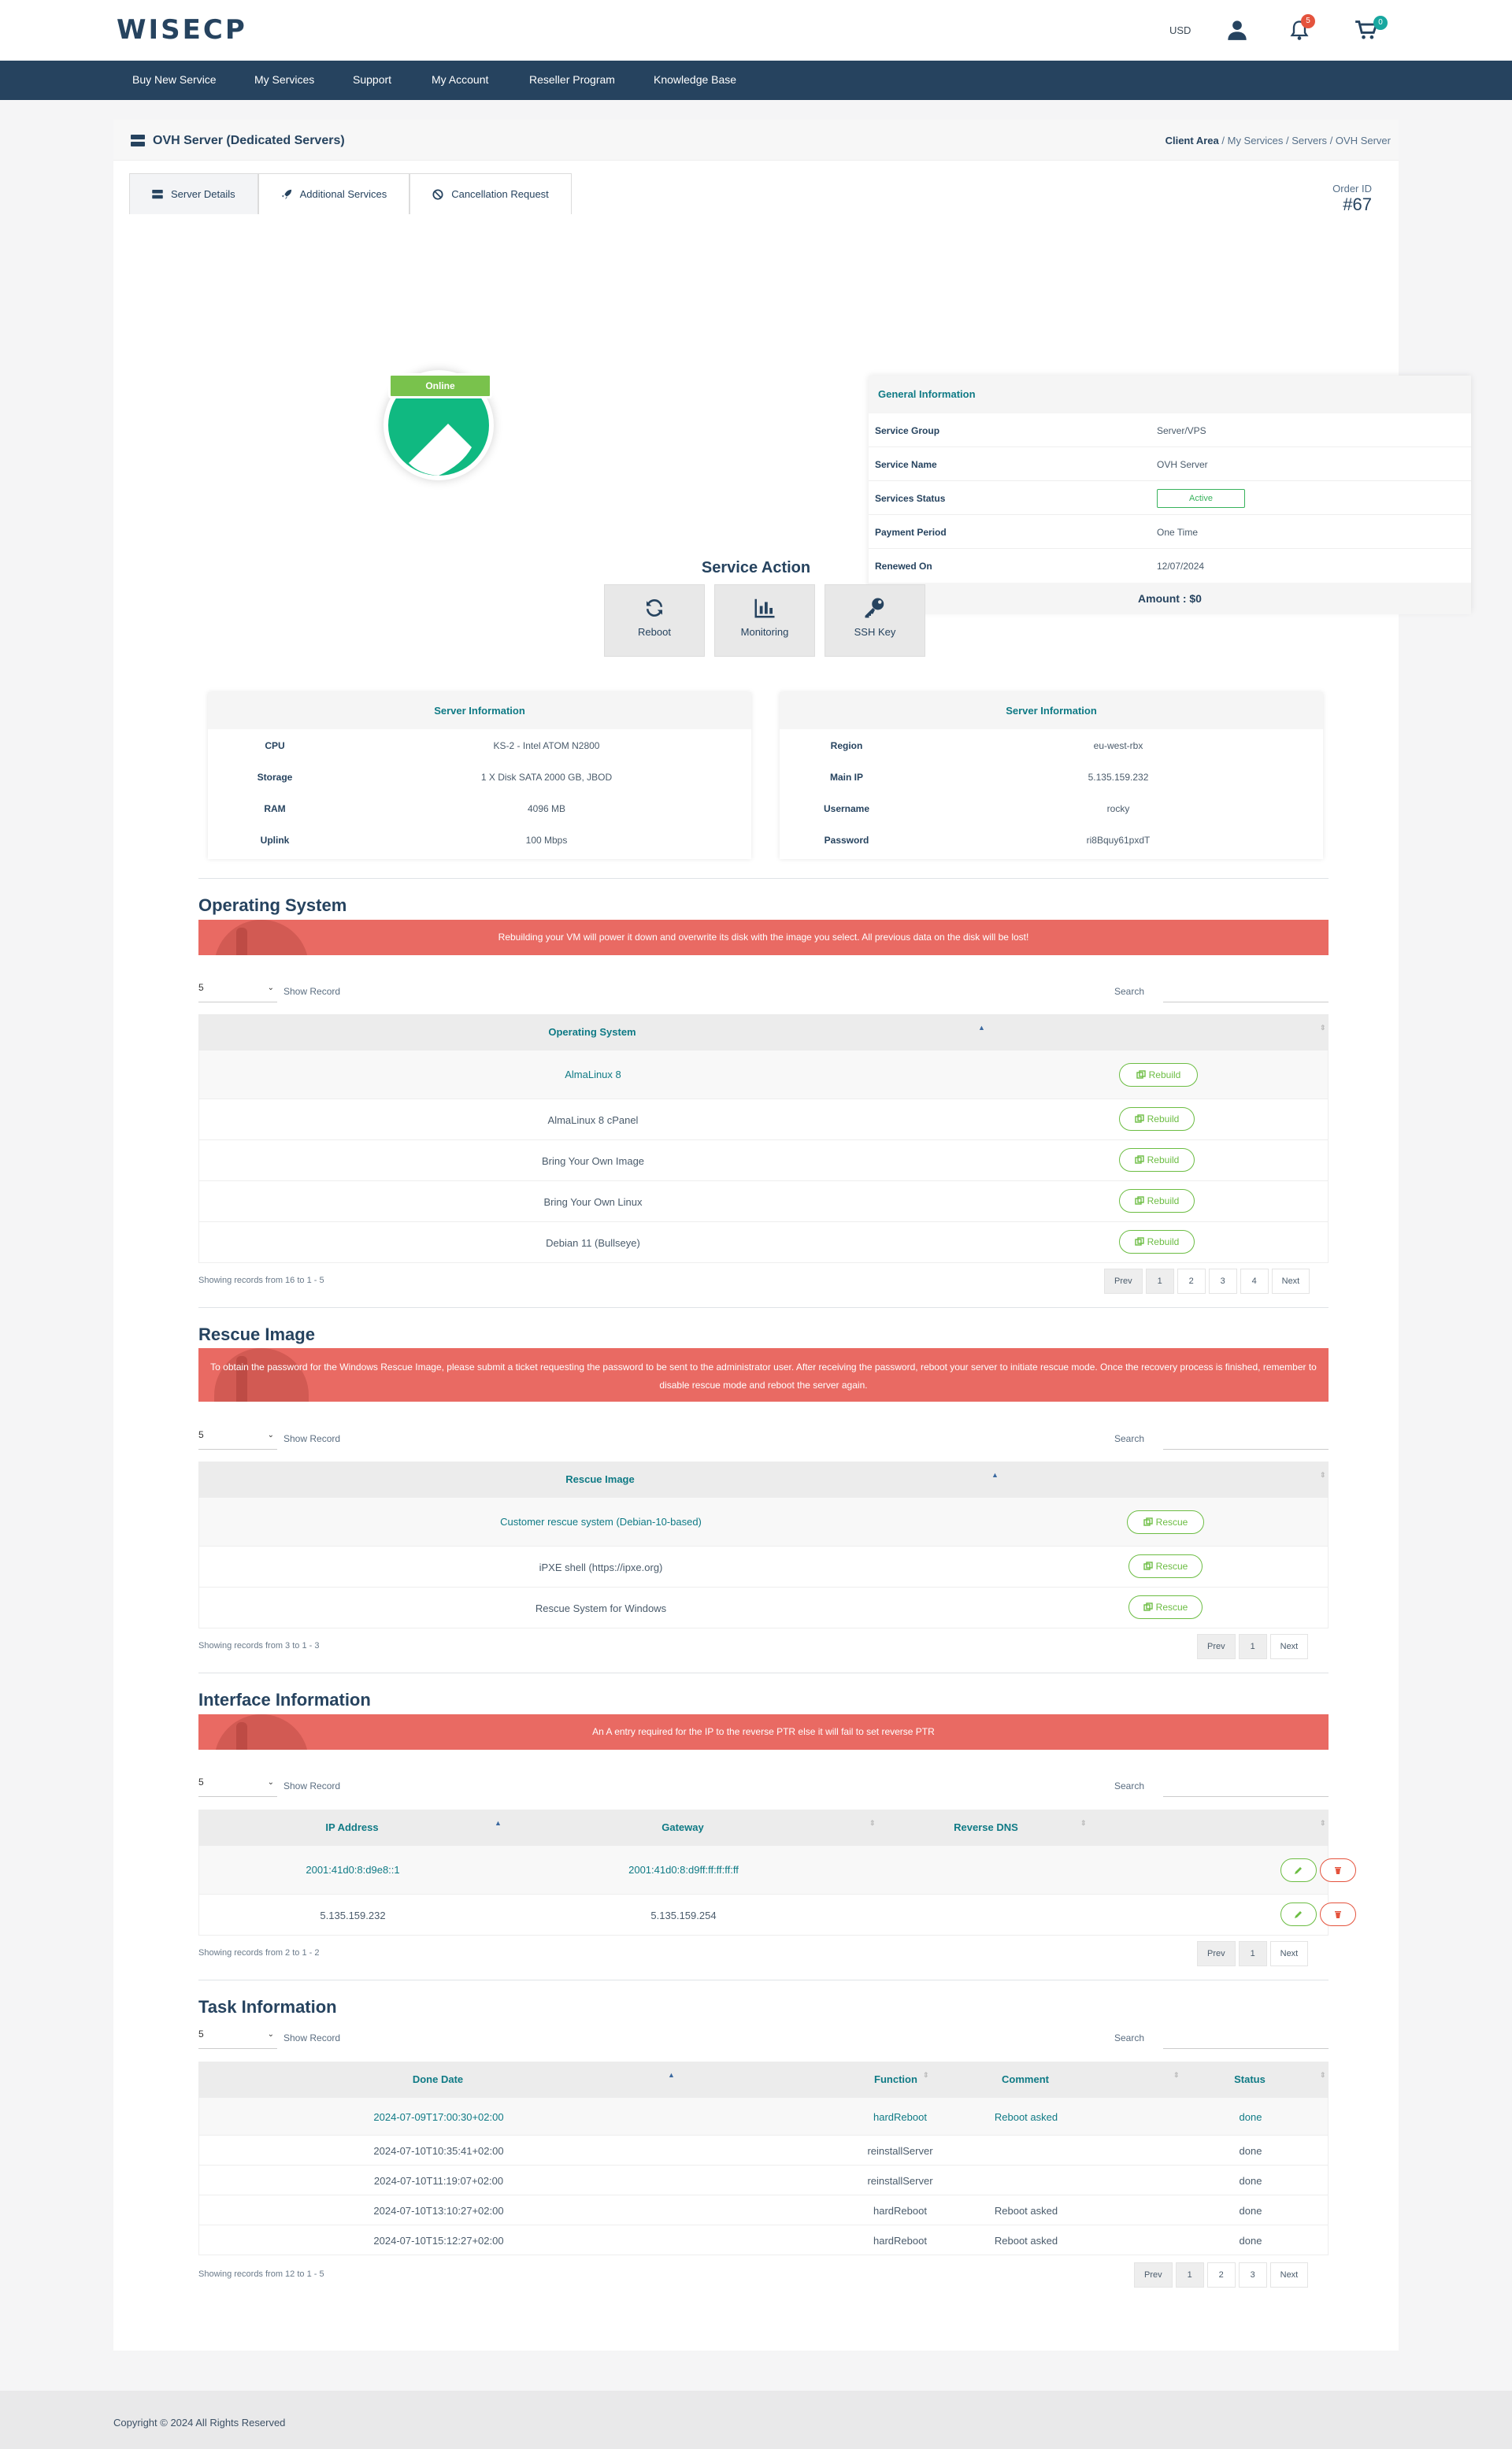 The image size is (1512, 2449). Describe the element at coordinates (437, 2079) in the screenshot. I see `column-header-done-date: Done Date` at that location.